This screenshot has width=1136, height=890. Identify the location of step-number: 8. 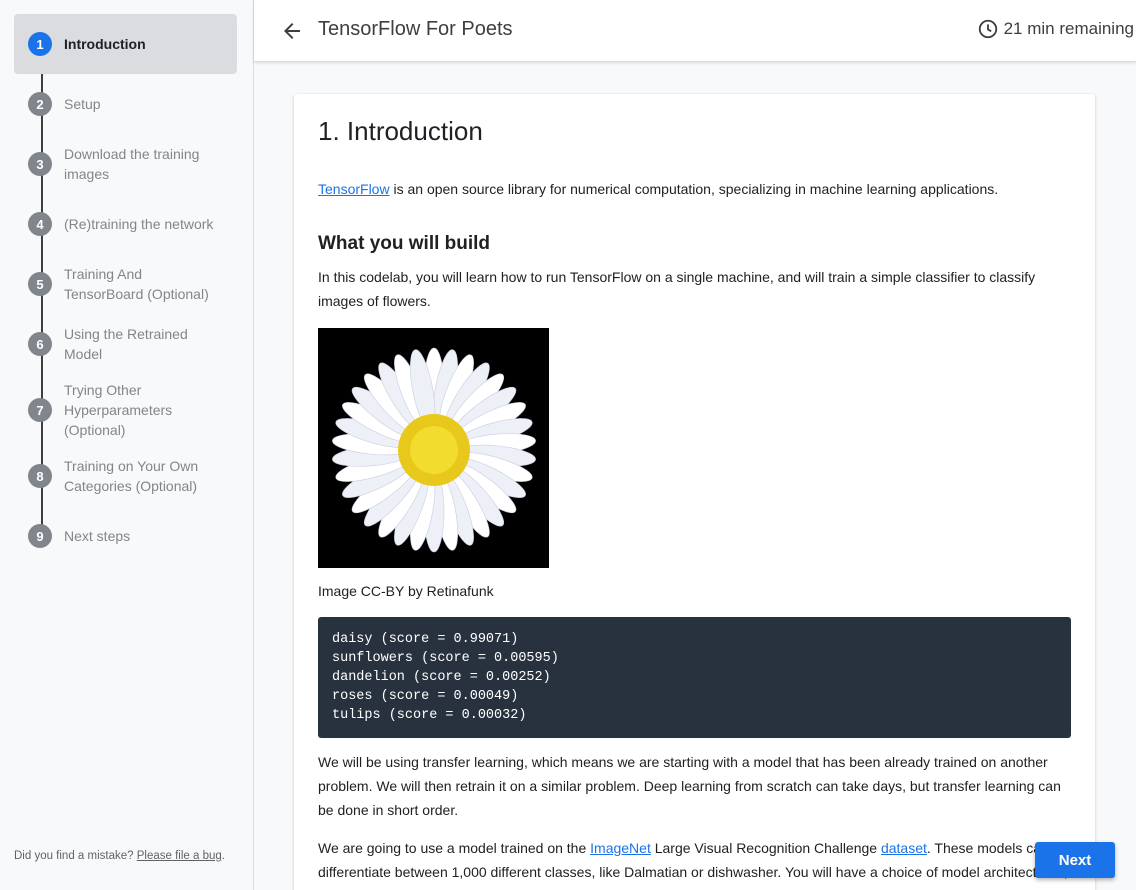
(40, 476).